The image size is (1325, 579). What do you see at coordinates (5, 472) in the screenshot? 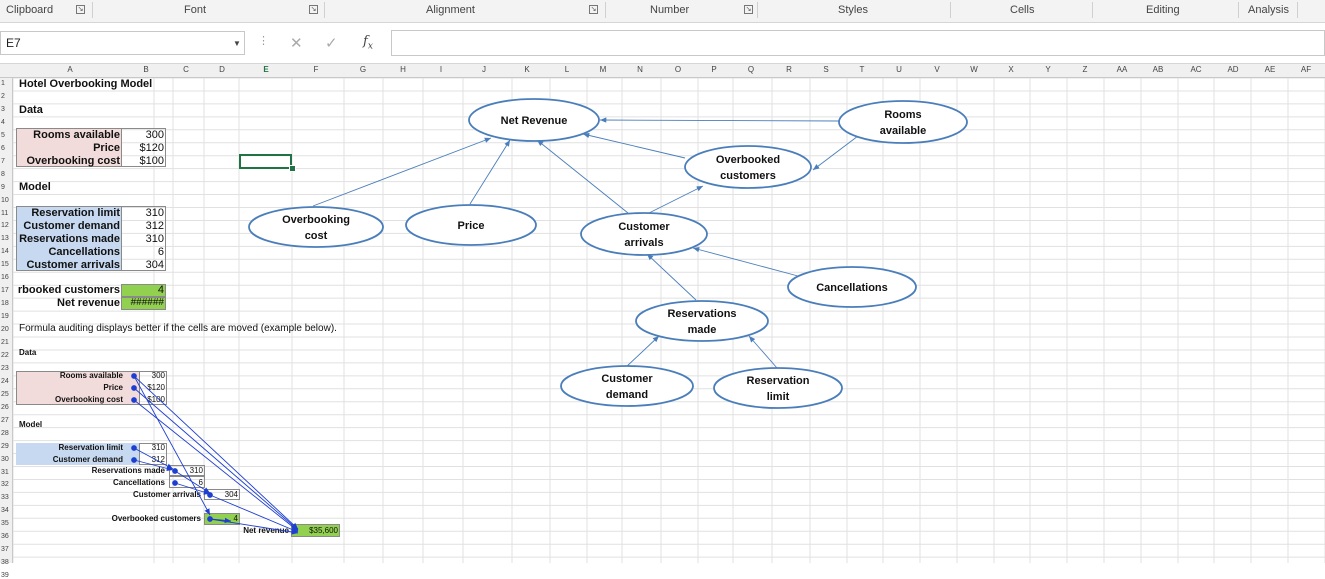
I see `row-header: 31` at bounding box center [5, 472].